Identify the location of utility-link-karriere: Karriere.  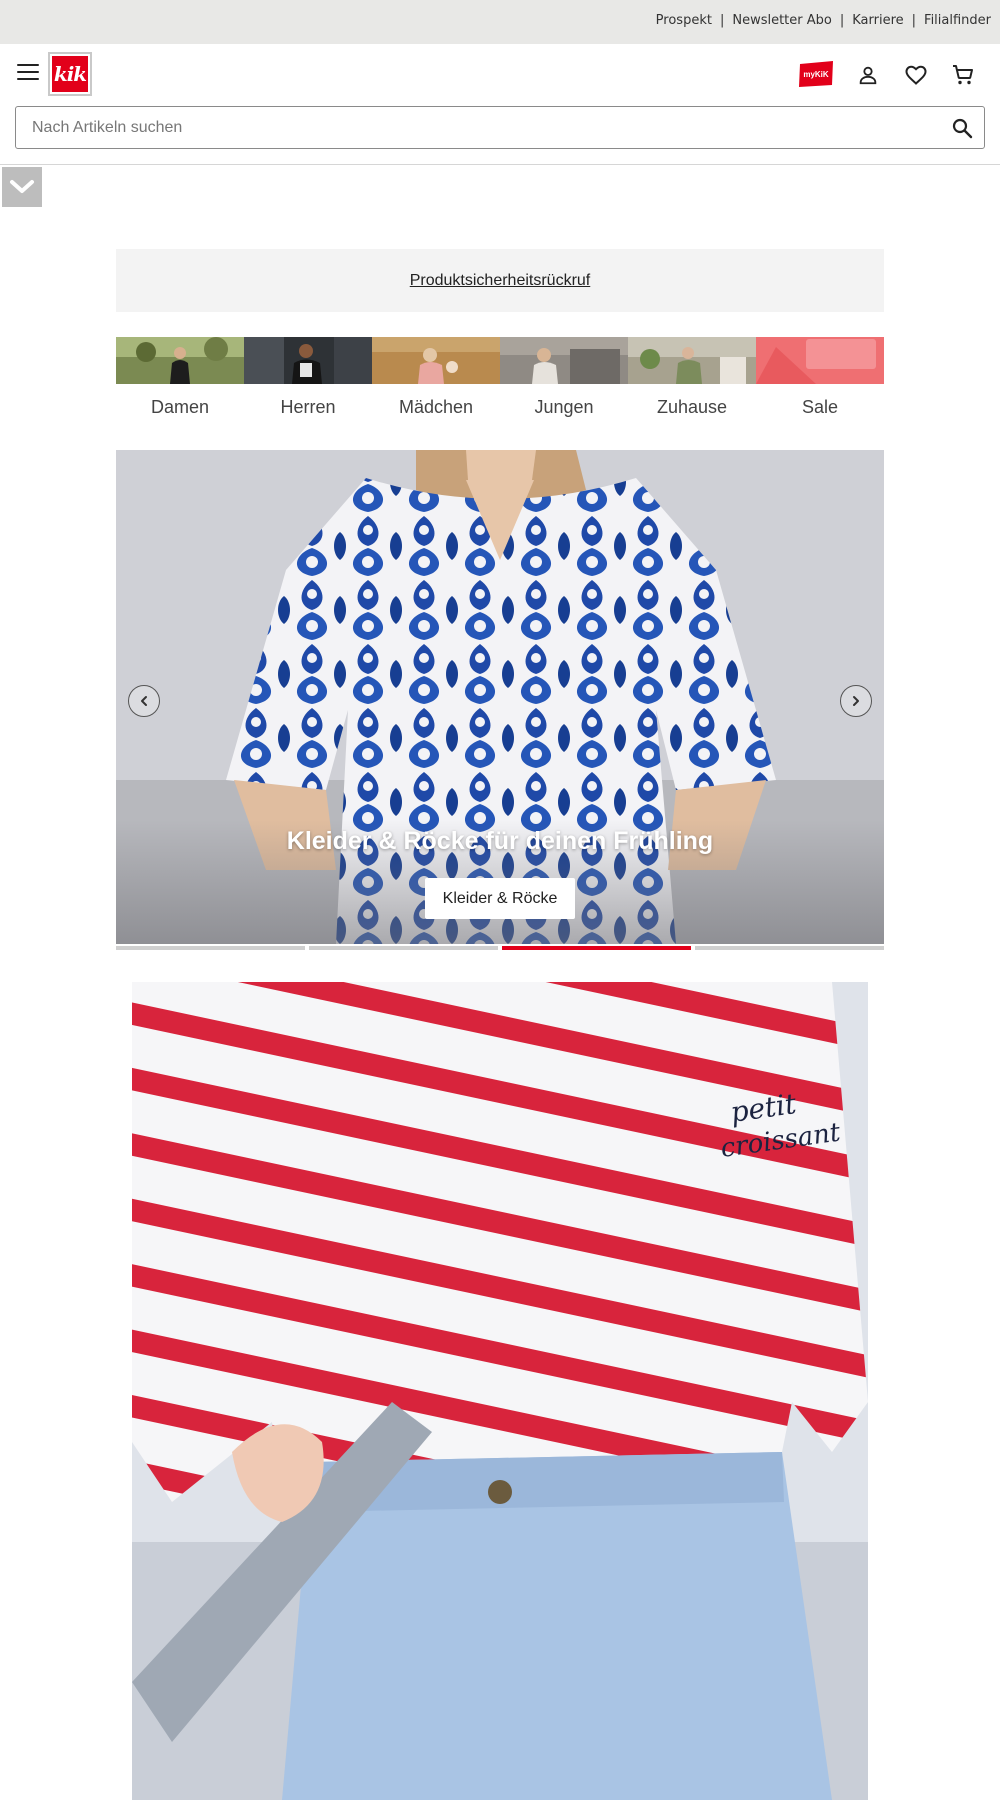
(877, 20).